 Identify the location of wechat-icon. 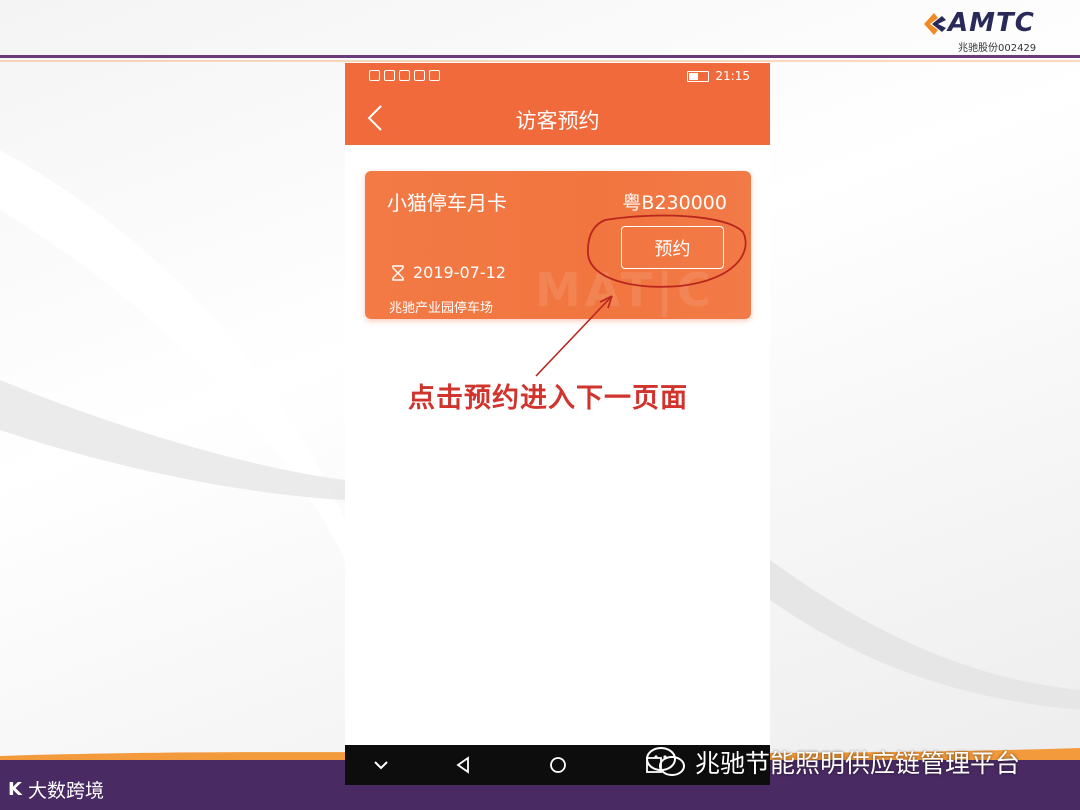
(665, 761).